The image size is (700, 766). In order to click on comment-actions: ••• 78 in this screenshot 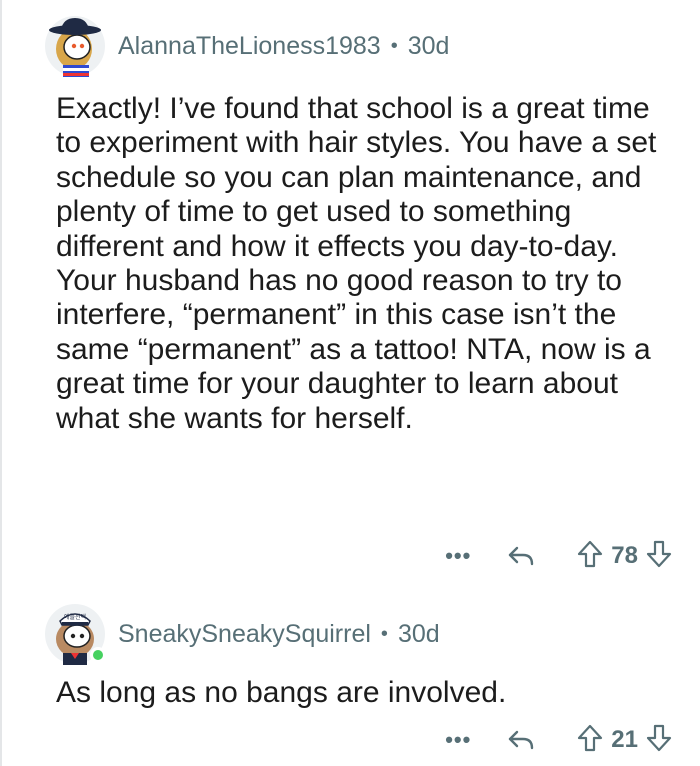, I will do `click(558, 556)`.